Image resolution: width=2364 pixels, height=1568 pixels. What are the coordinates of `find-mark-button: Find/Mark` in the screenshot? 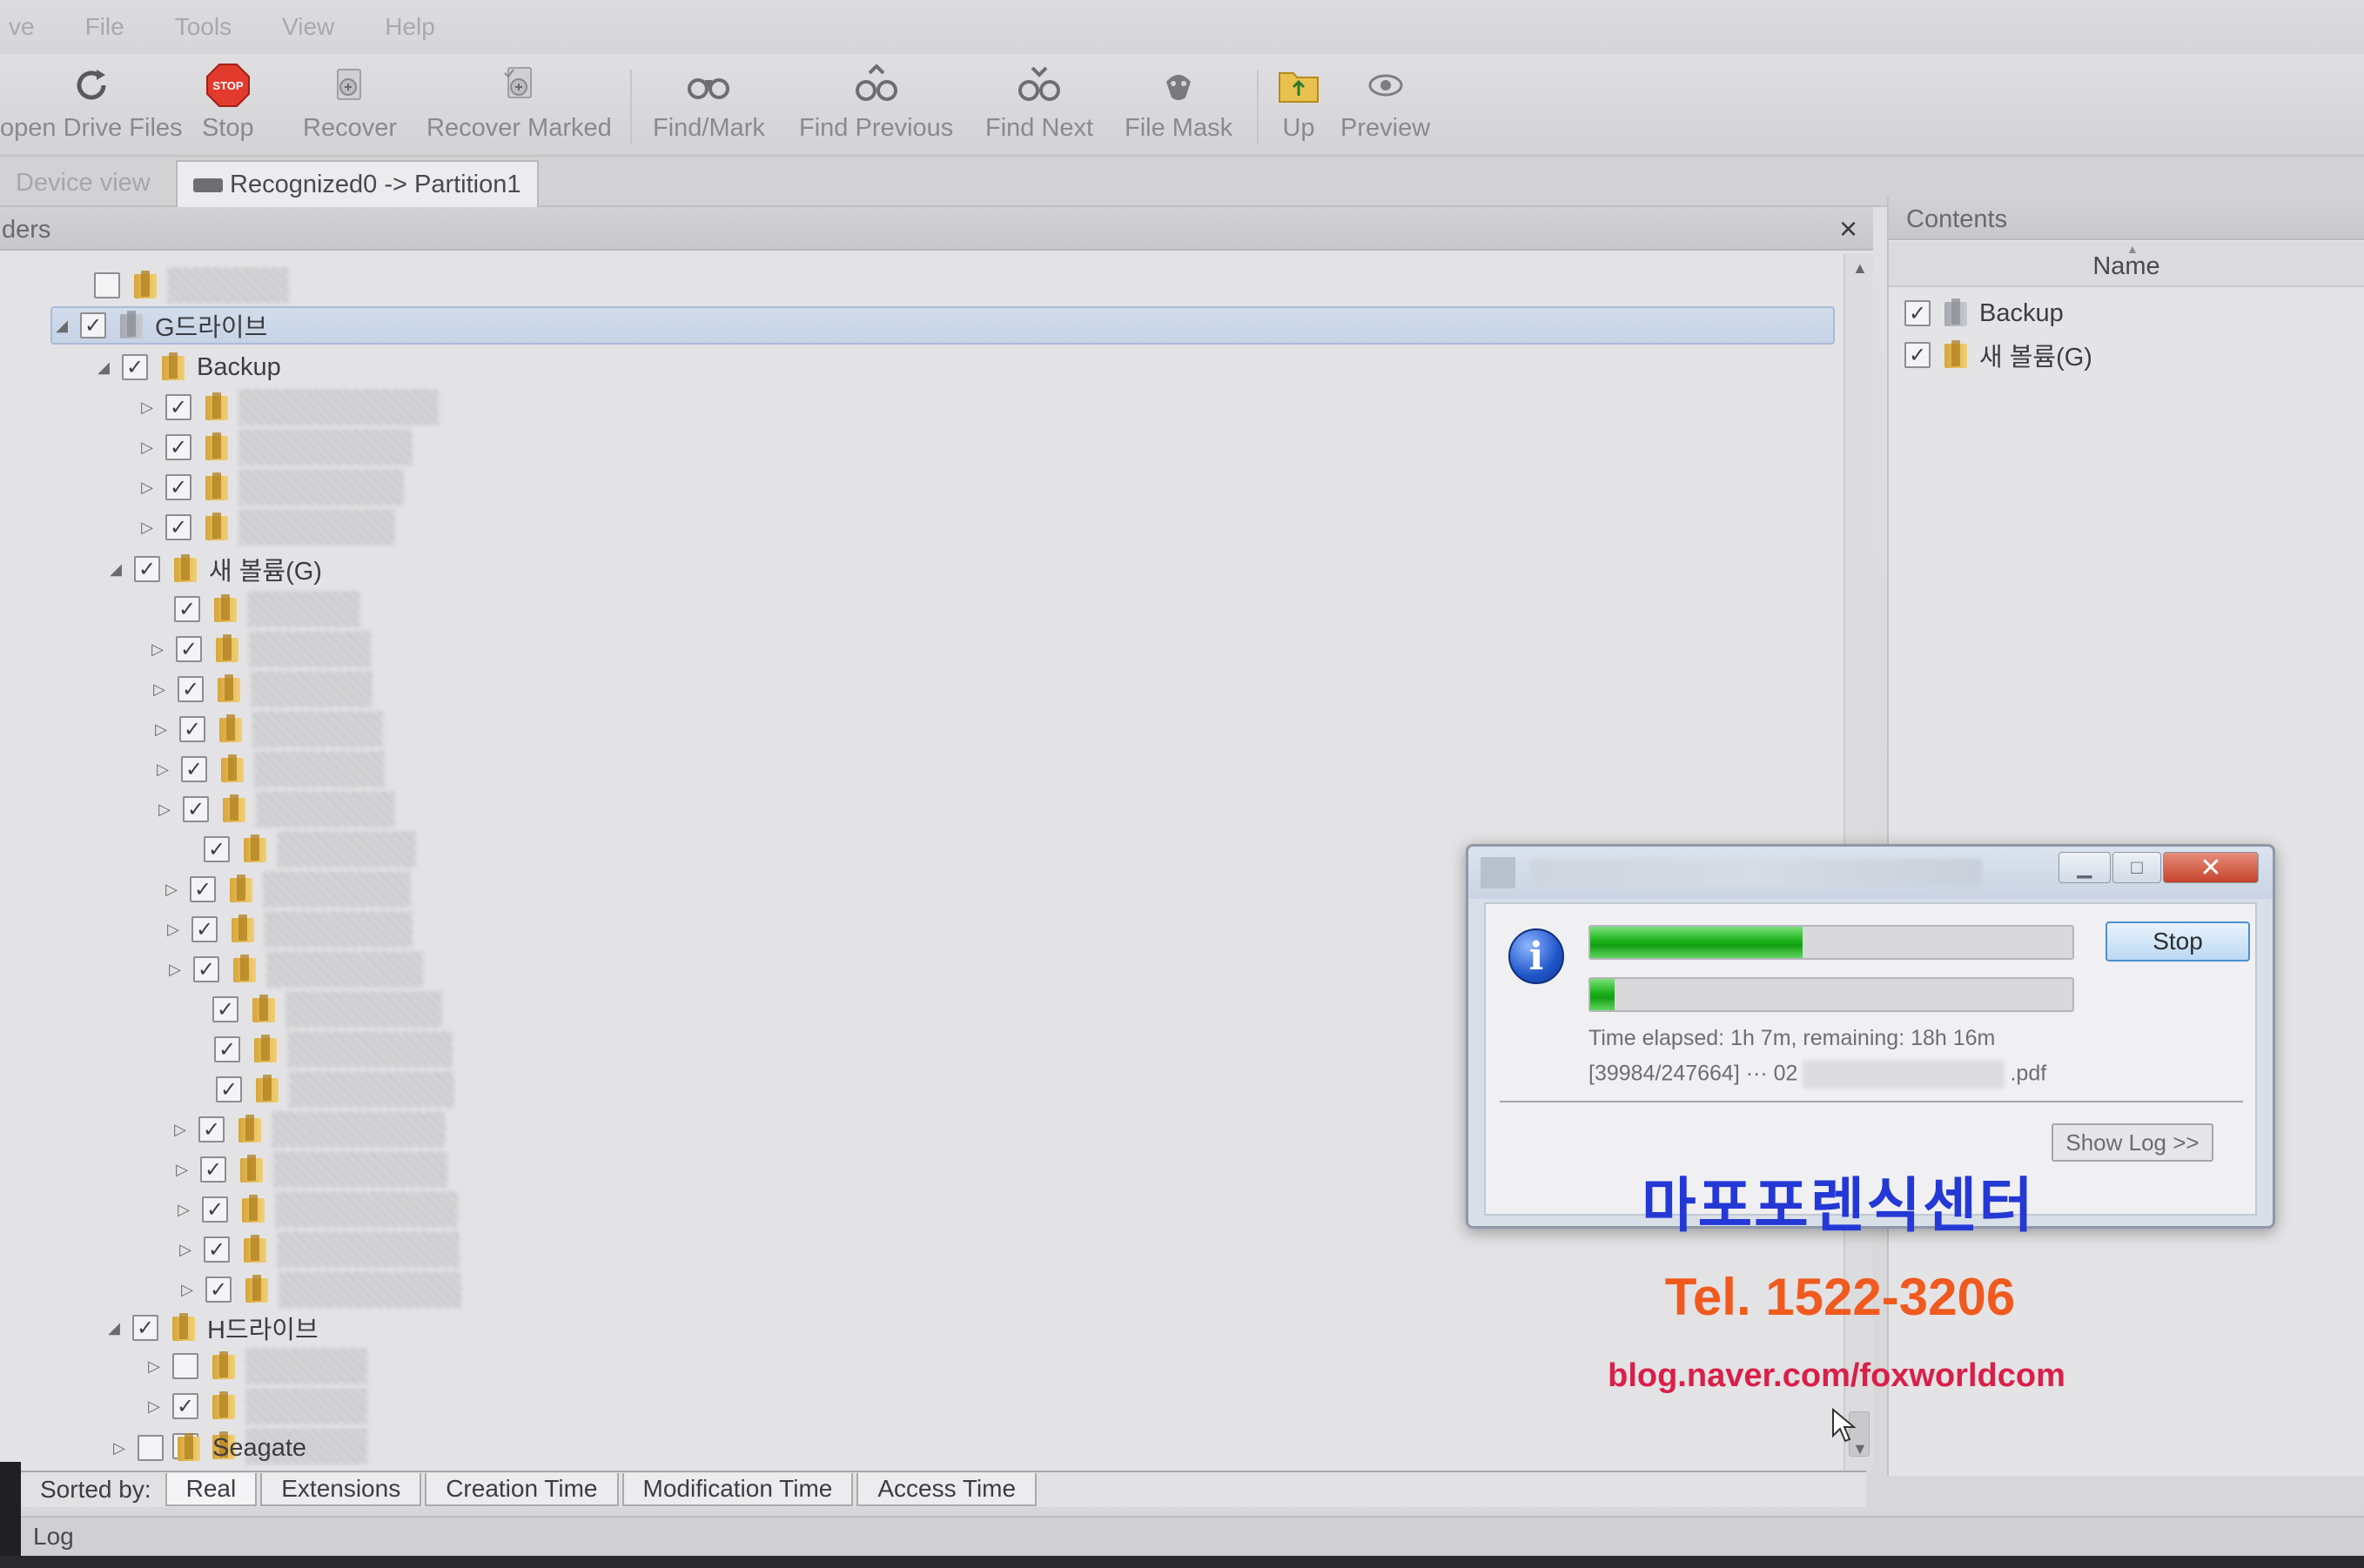 It's located at (709, 107).